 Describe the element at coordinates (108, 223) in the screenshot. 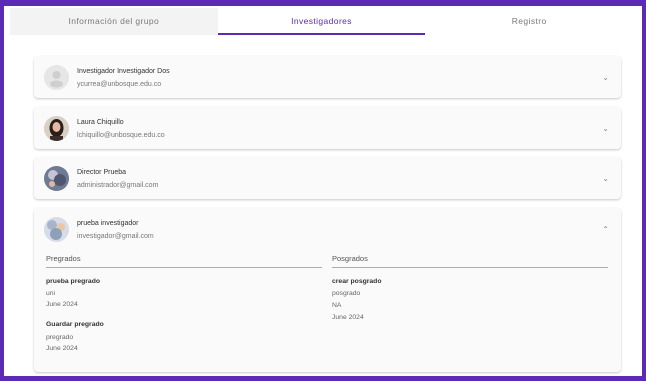

I see `researcher-name: prueba investigador` at that location.